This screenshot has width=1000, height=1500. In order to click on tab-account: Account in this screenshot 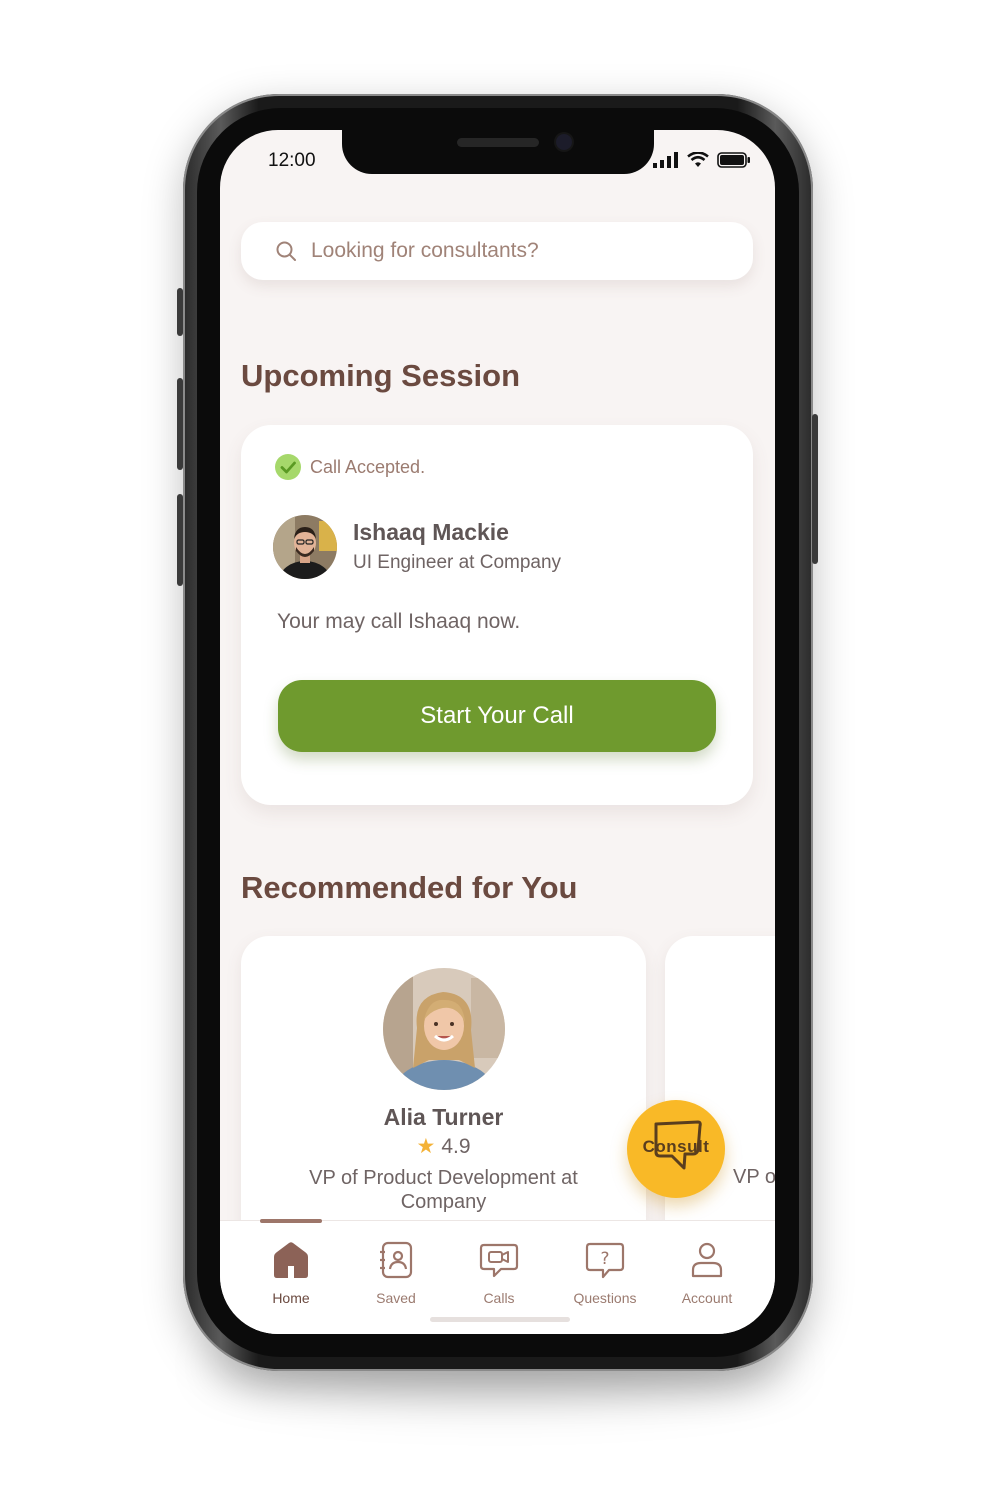, I will do `click(707, 1273)`.